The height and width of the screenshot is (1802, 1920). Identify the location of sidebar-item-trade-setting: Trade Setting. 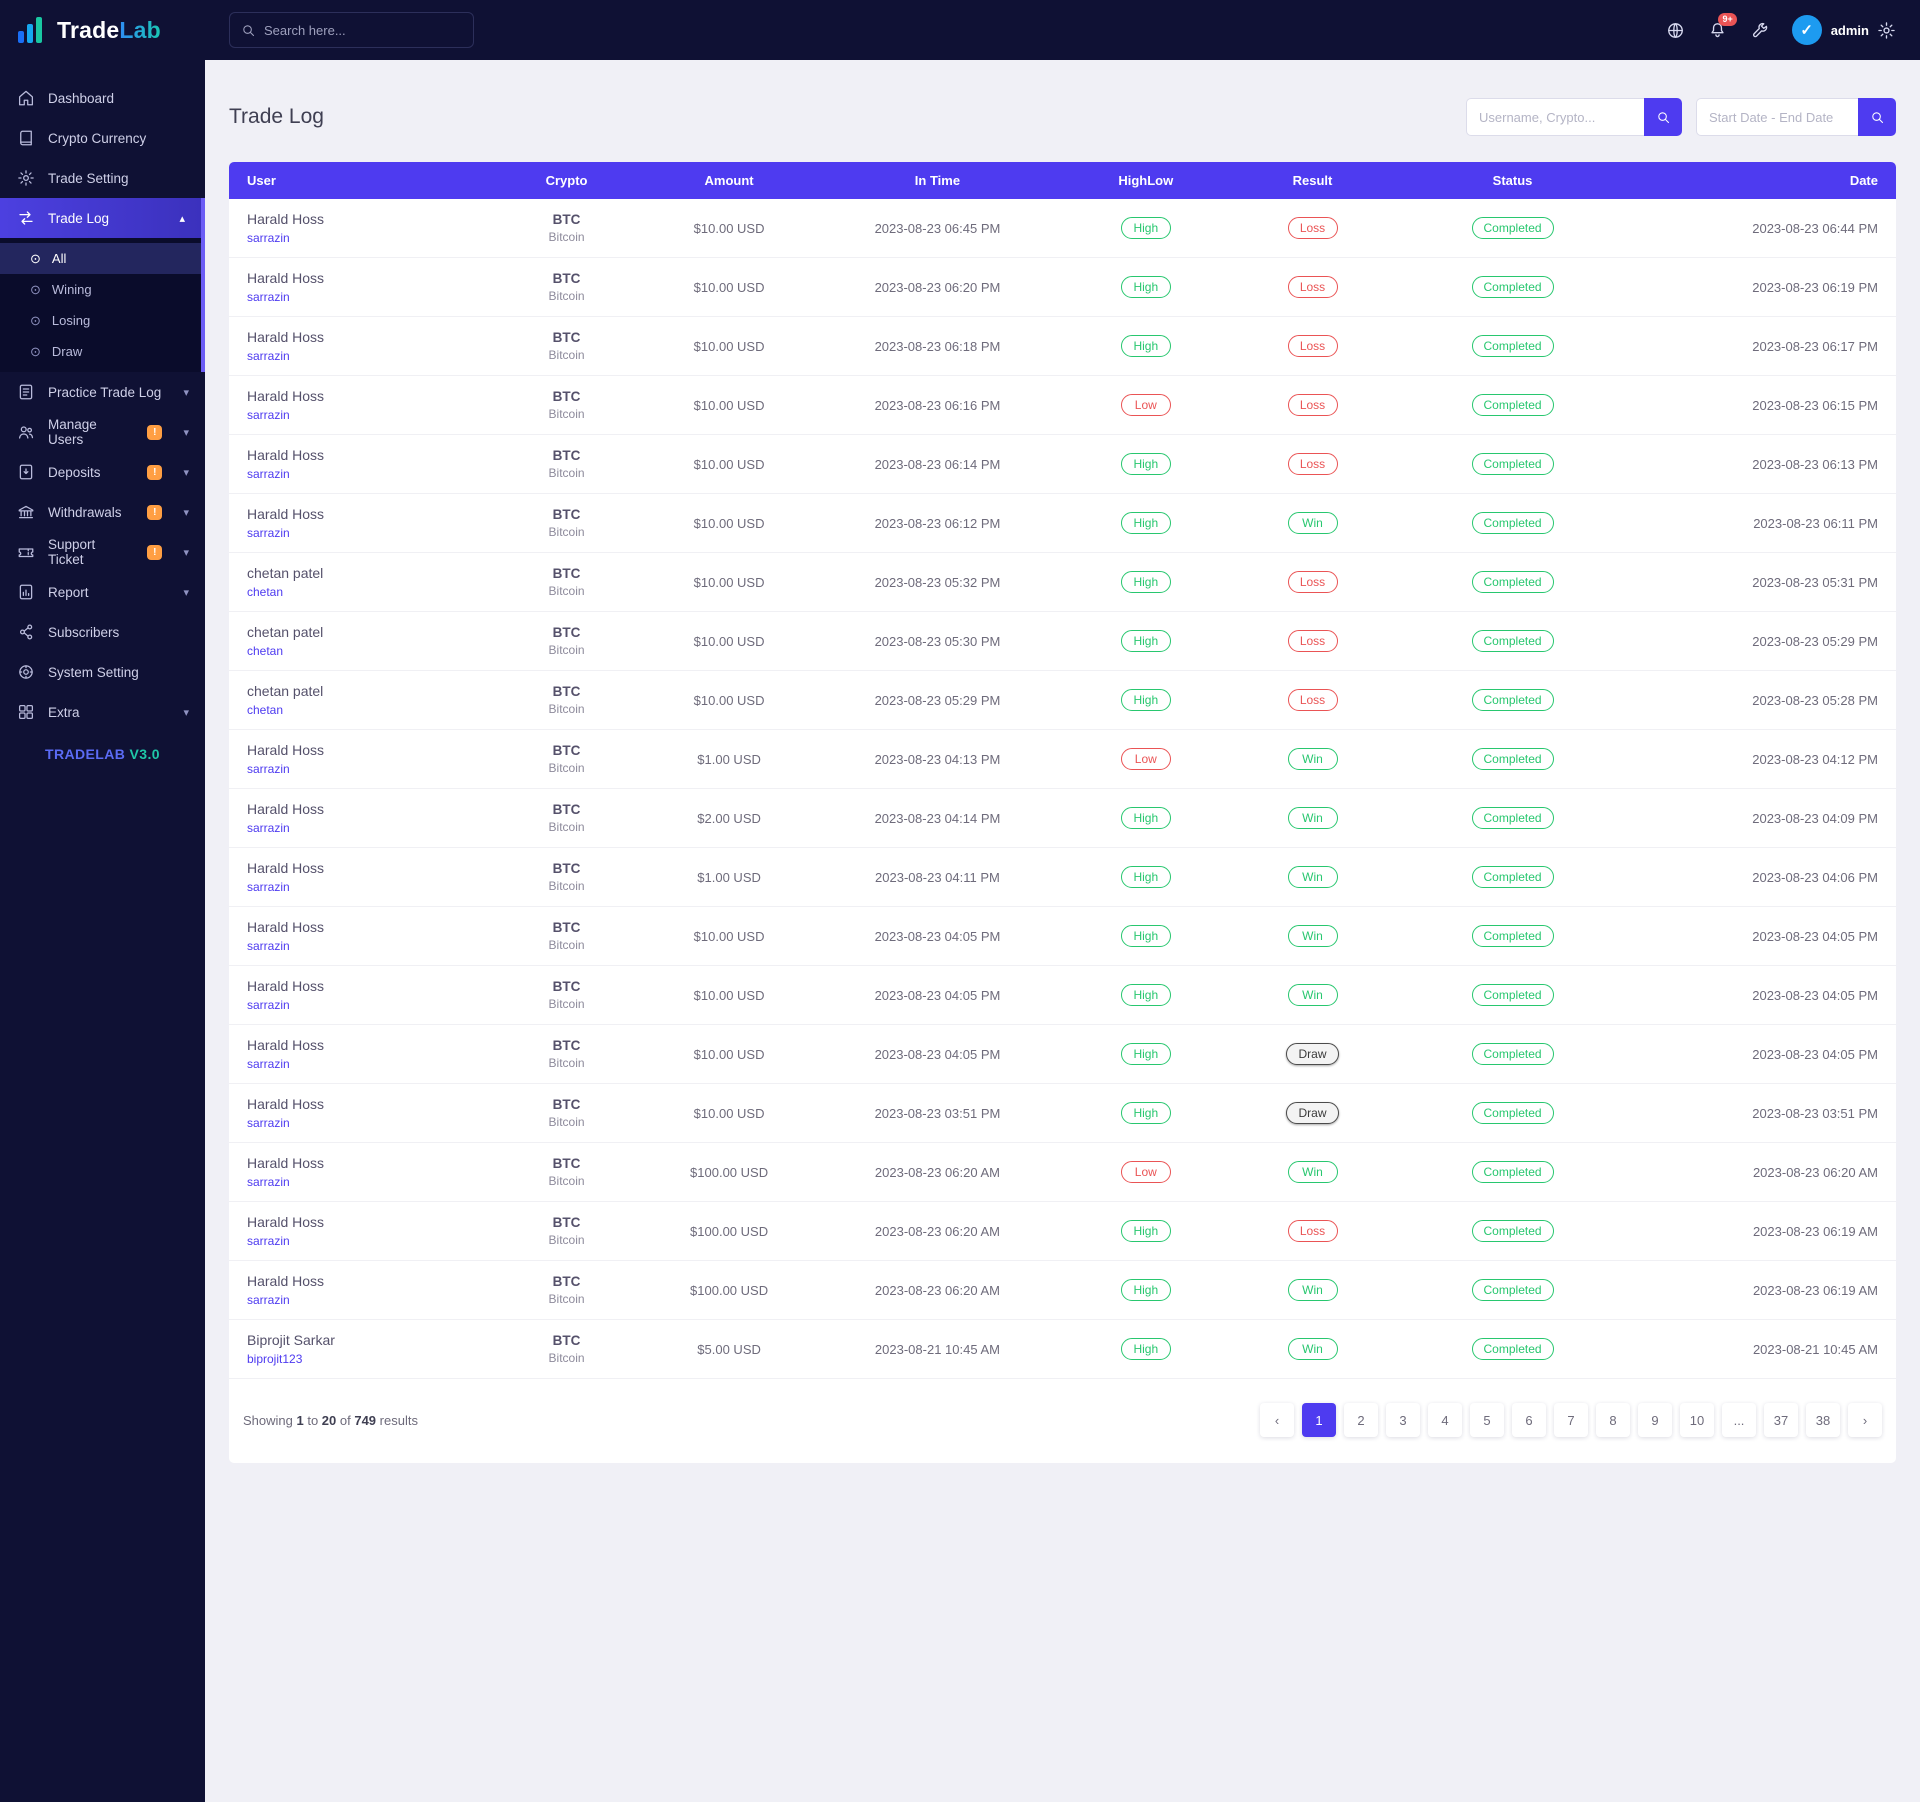
(102, 178).